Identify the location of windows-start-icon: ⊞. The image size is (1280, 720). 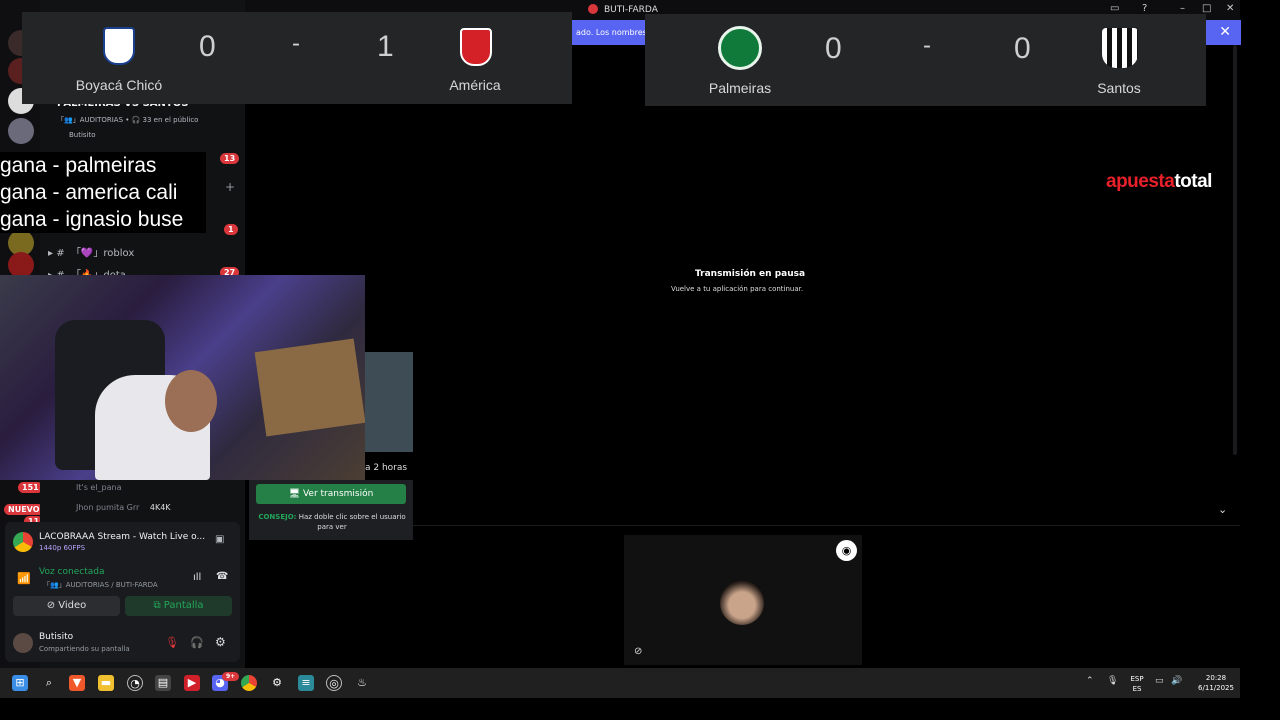
(20, 683).